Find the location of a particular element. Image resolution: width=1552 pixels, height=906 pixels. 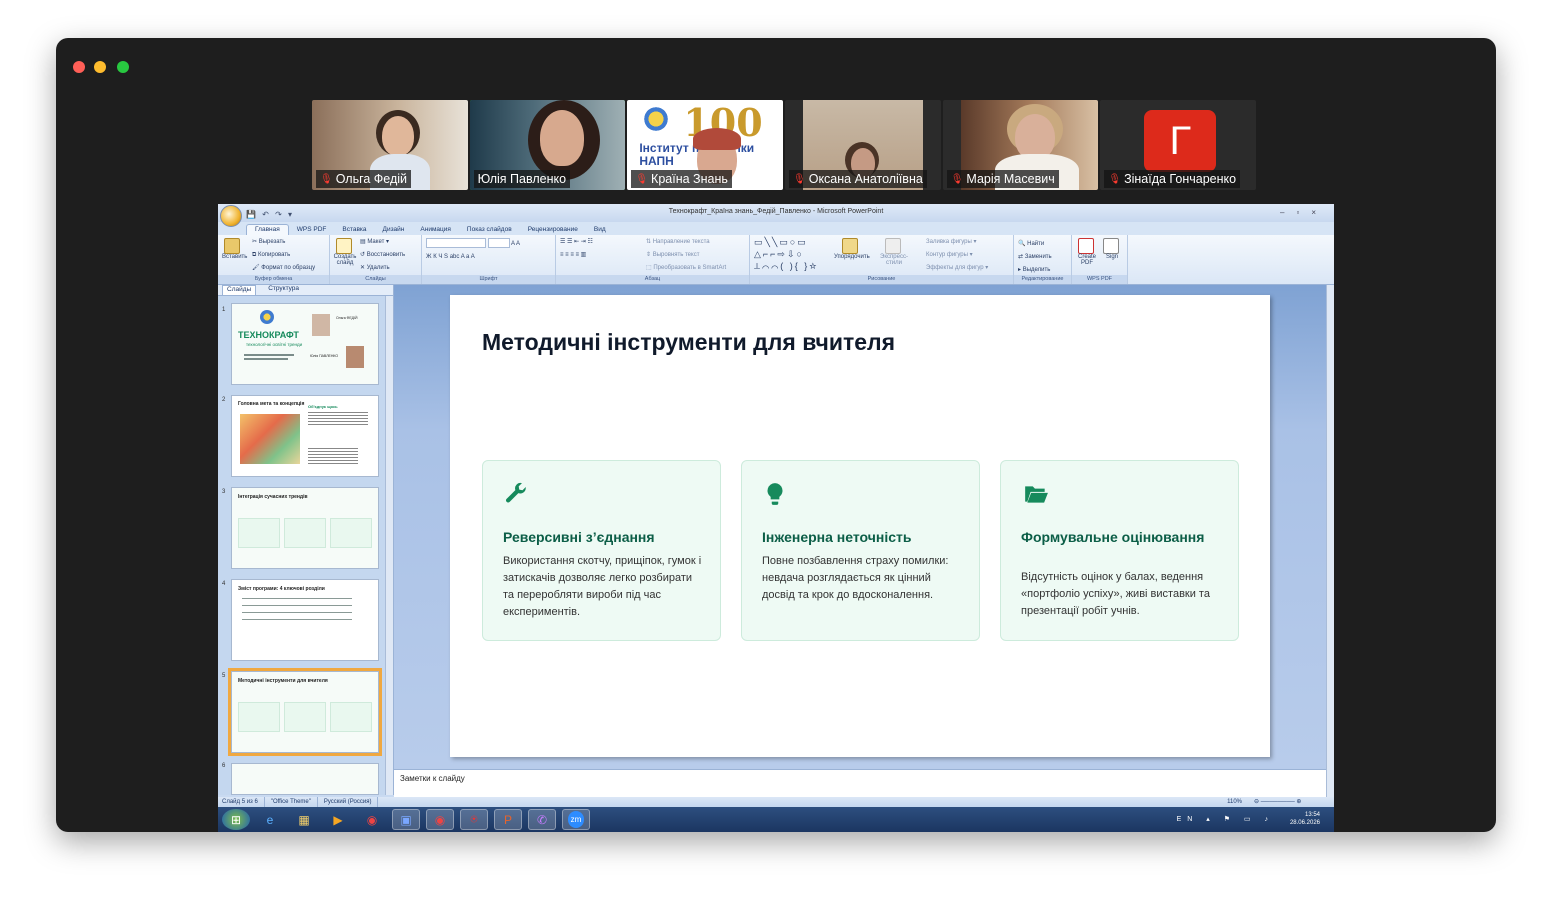

participant-tile: 🎙 Ольга Федій is located at coordinates (390, 145).